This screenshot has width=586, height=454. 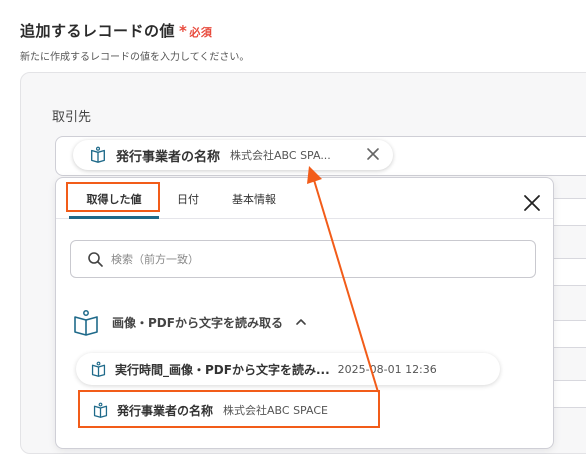 I want to click on search-field, so click(x=303, y=259).